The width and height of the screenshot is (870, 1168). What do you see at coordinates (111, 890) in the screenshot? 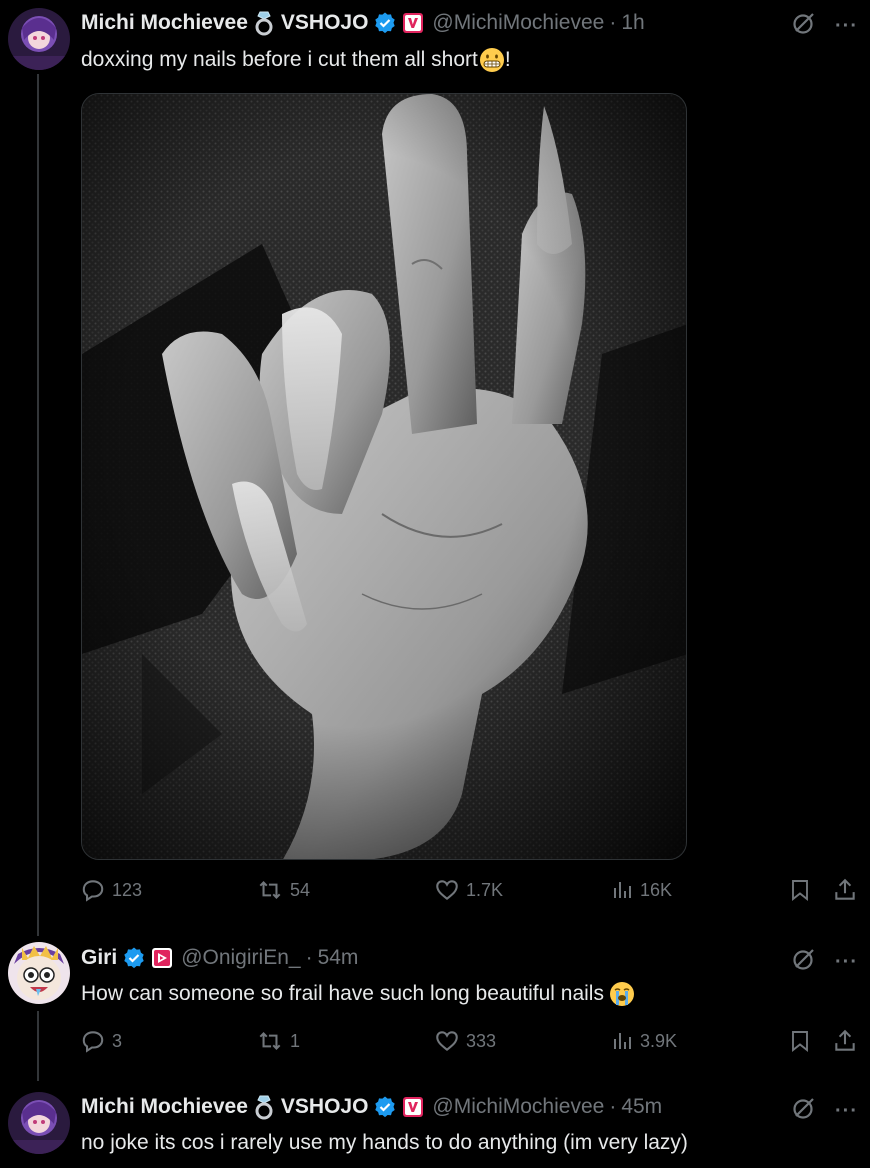
I see `reply-button: 123` at bounding box center [111, 890].